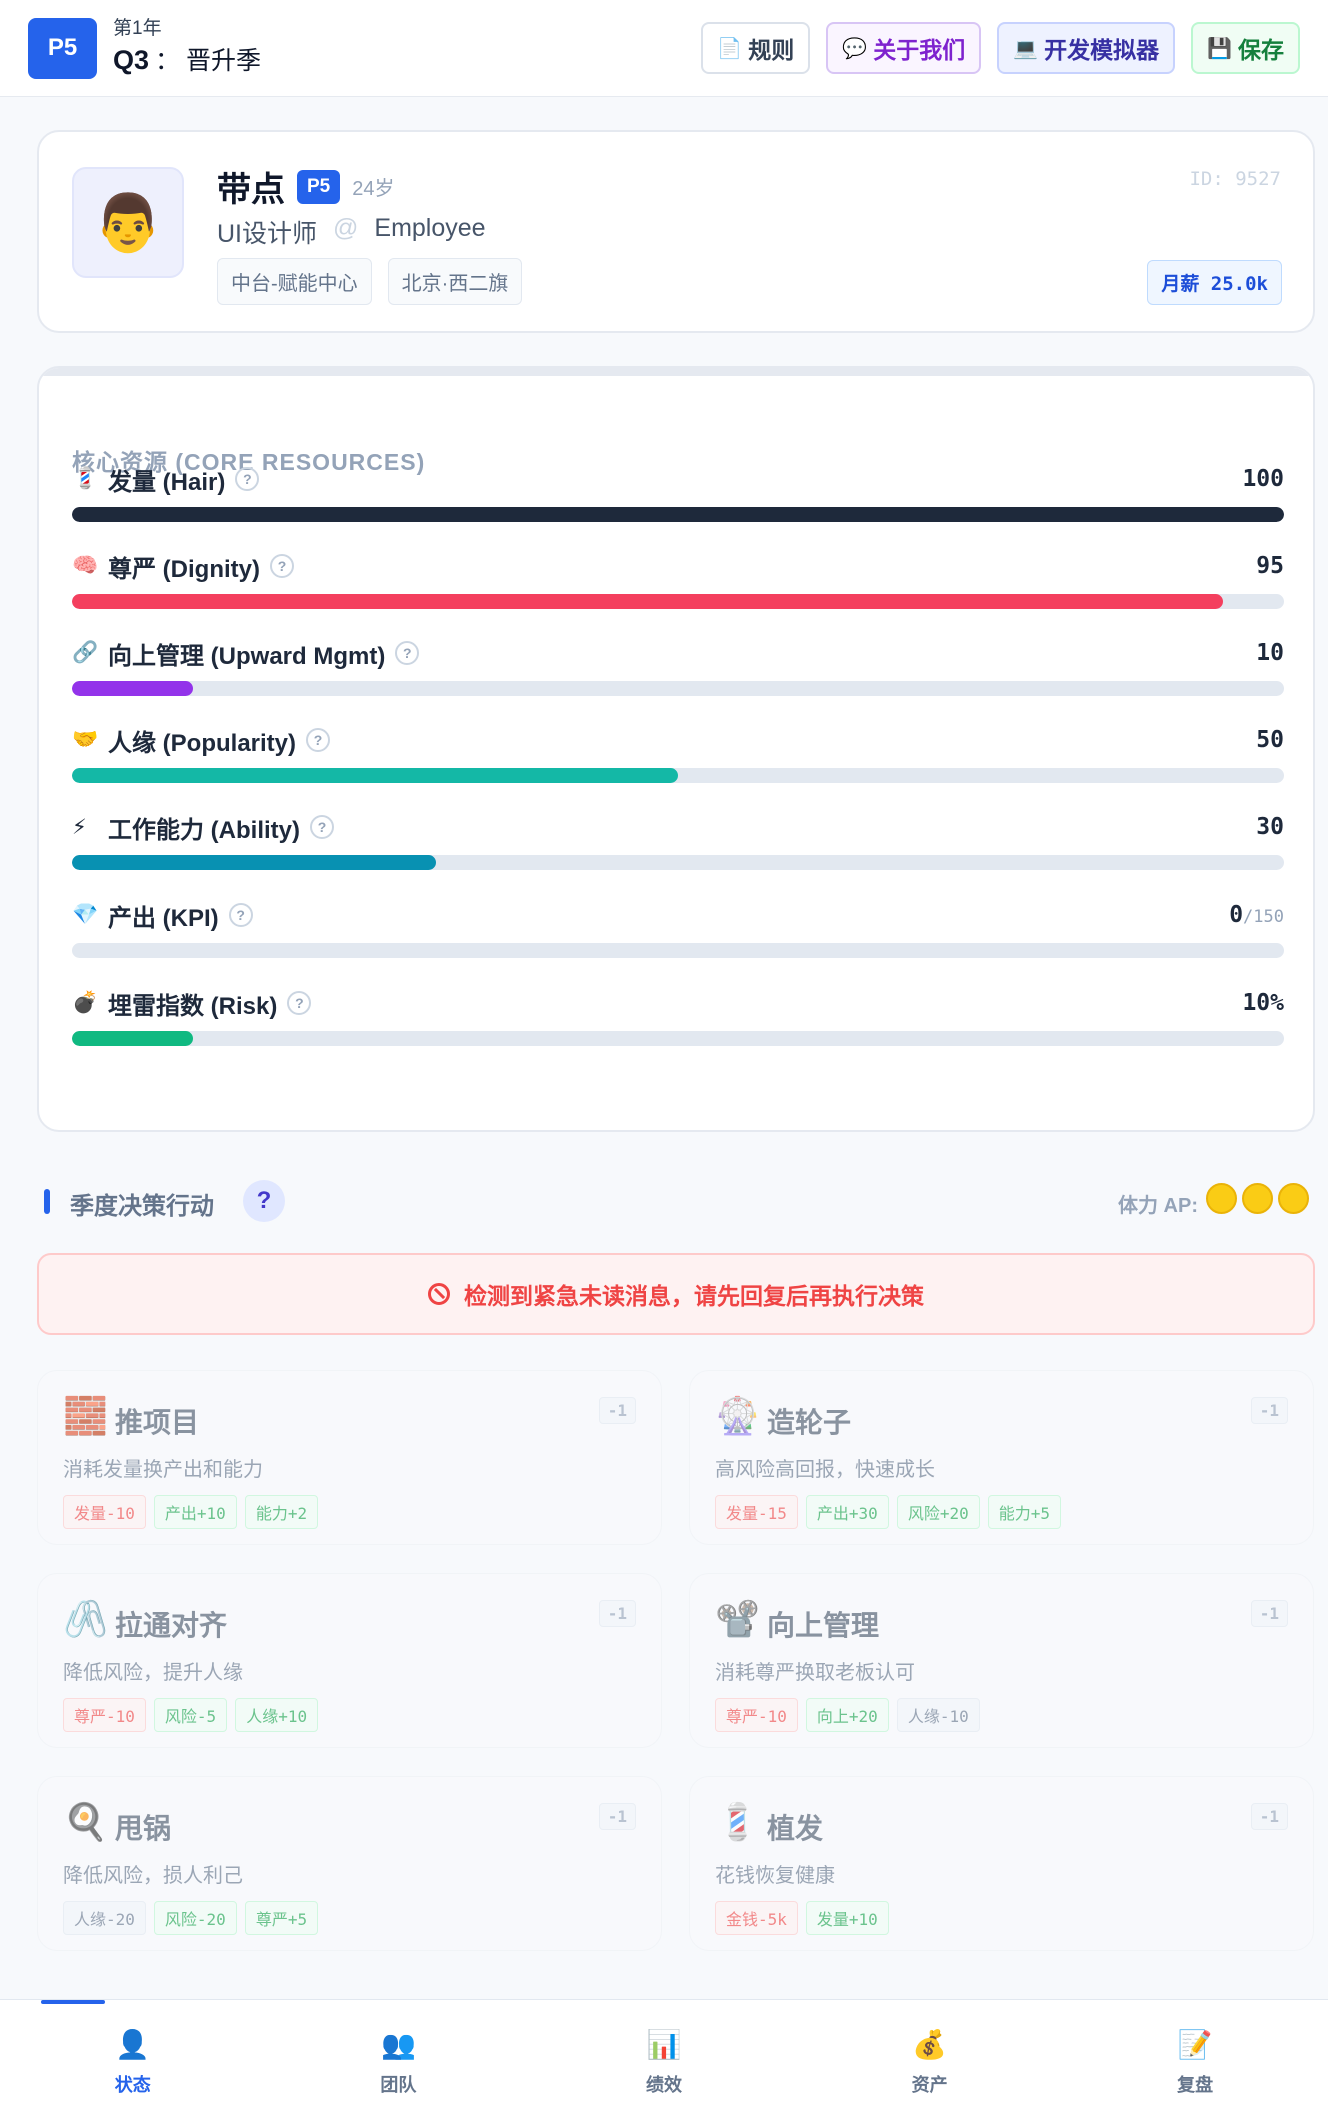 The height and width of the screenshot is (2124, 1328). Describe the element at coordinates (163, 918) in the screenshot. I see `resource-label: 产出 (KPI)` at that location.